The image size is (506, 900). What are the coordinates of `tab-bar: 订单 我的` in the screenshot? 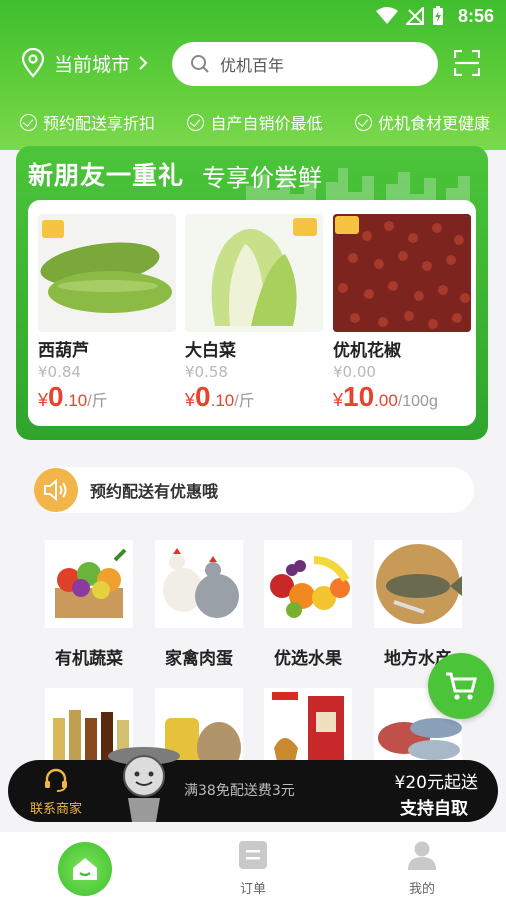 It's located at (253, 866).